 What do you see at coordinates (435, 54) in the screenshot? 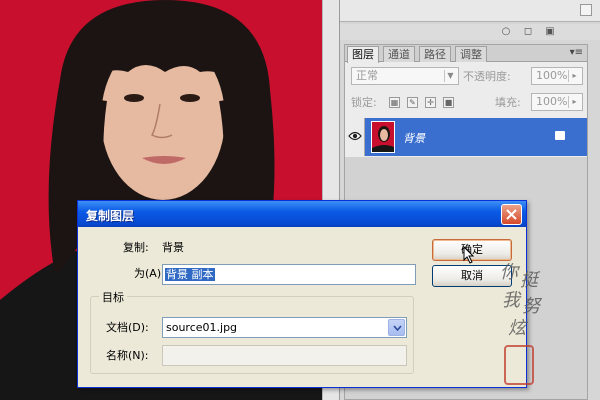
I see `tab-paths: 路径` at bounding box center [435, 54].